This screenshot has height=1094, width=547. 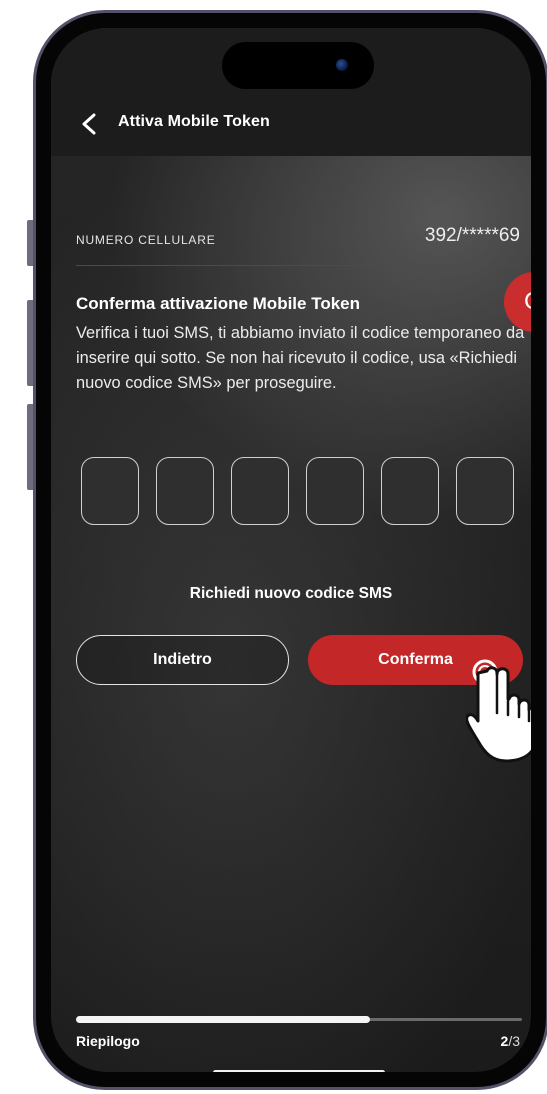 I want to click on divider, so click(x=299, y=265).